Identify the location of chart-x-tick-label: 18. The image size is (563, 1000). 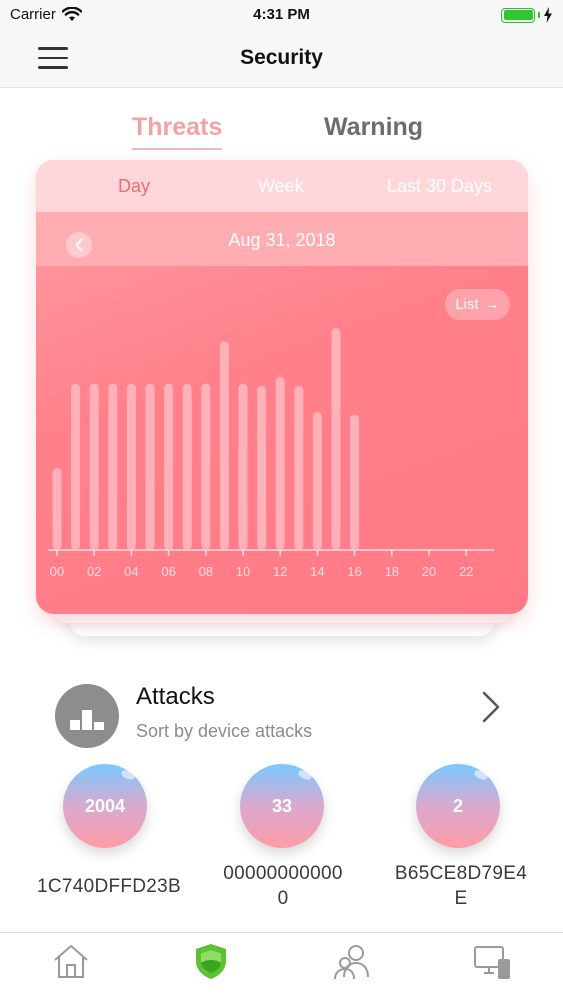
(392, 571).